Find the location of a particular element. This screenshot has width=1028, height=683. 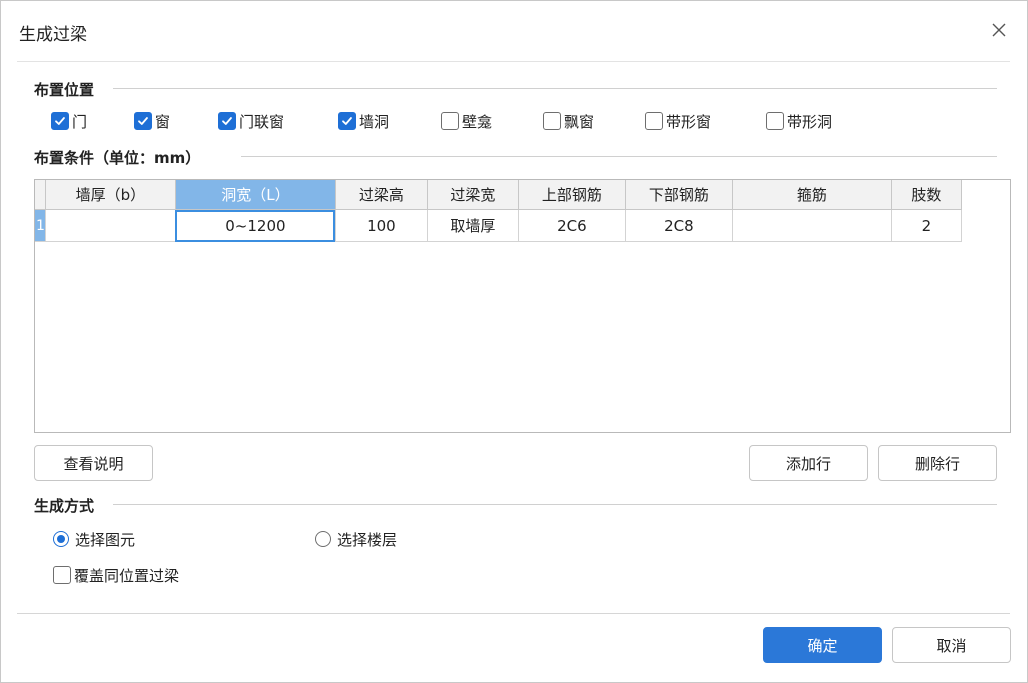

checkbox-strip-window: 带形窗 is located at coordinates (678, 121).